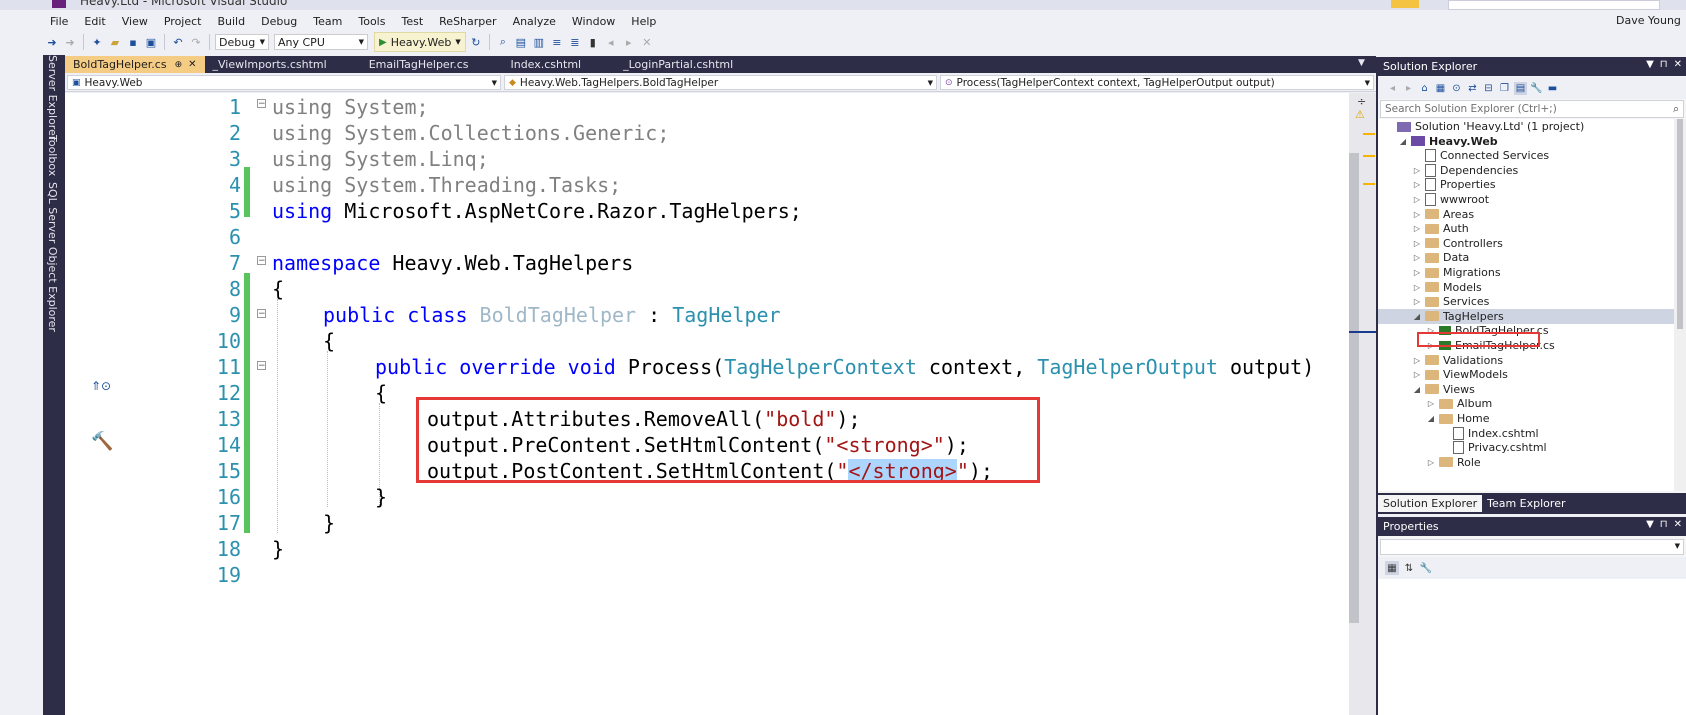  What do you see at coordinates (1392, 568) in the screenshot?
I see `categorized-icon: ▦` at bounding box center [1392, 568].